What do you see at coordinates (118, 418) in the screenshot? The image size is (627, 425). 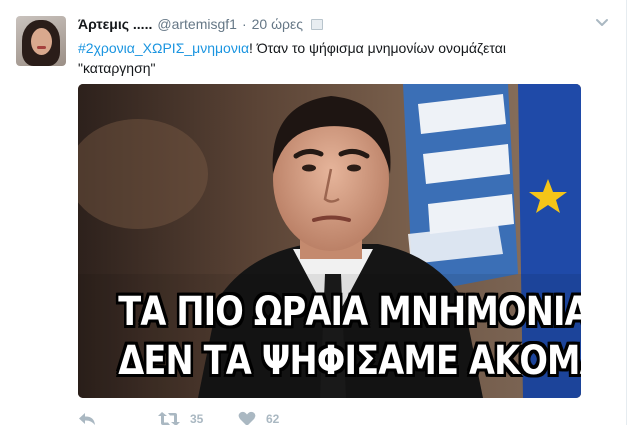 I see `reply-button` at bounding box center [118, 418].